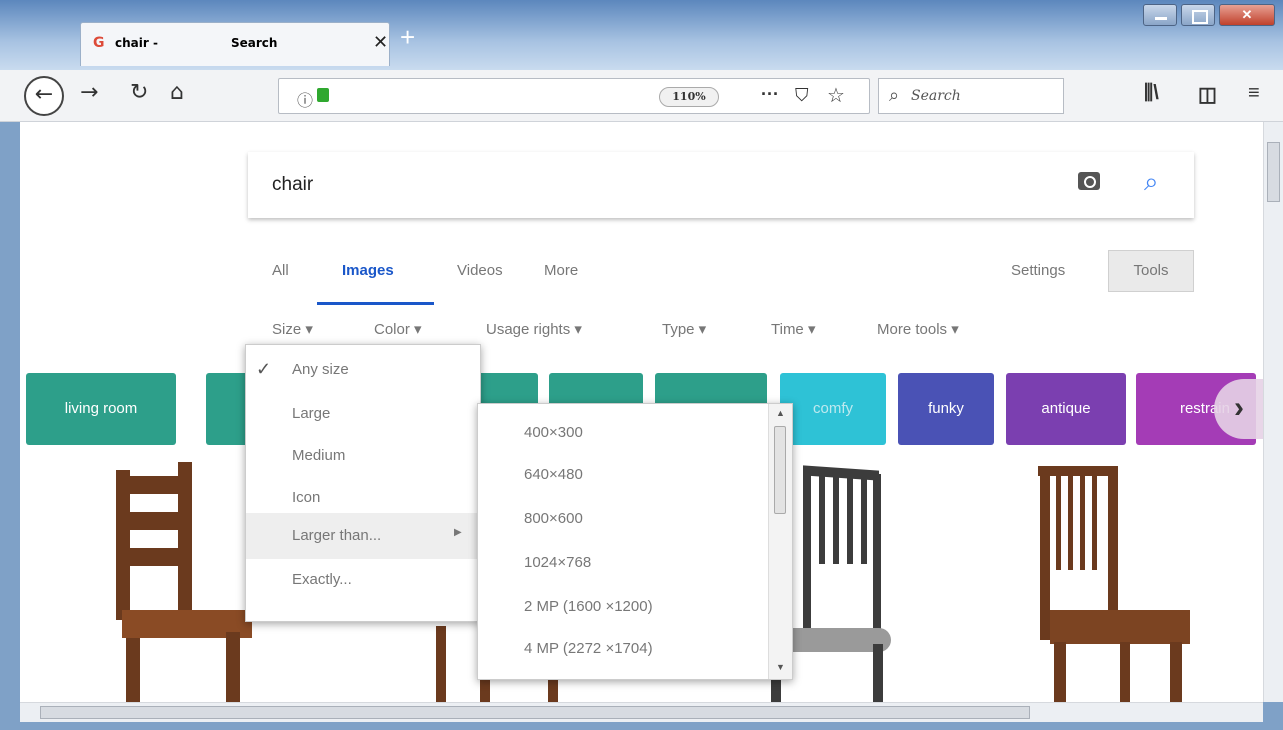  What do you see at coordinates (306, 497) in the screenshot?
I see `menu-item-icon: Icon` at bounding box center [306, 497].